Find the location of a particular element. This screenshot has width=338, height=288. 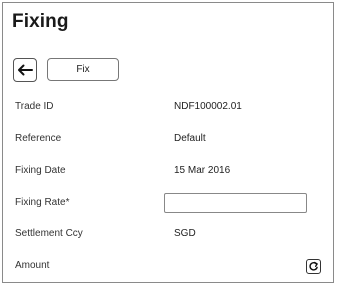

reference-value: Default is located at coordinates (190, 138).